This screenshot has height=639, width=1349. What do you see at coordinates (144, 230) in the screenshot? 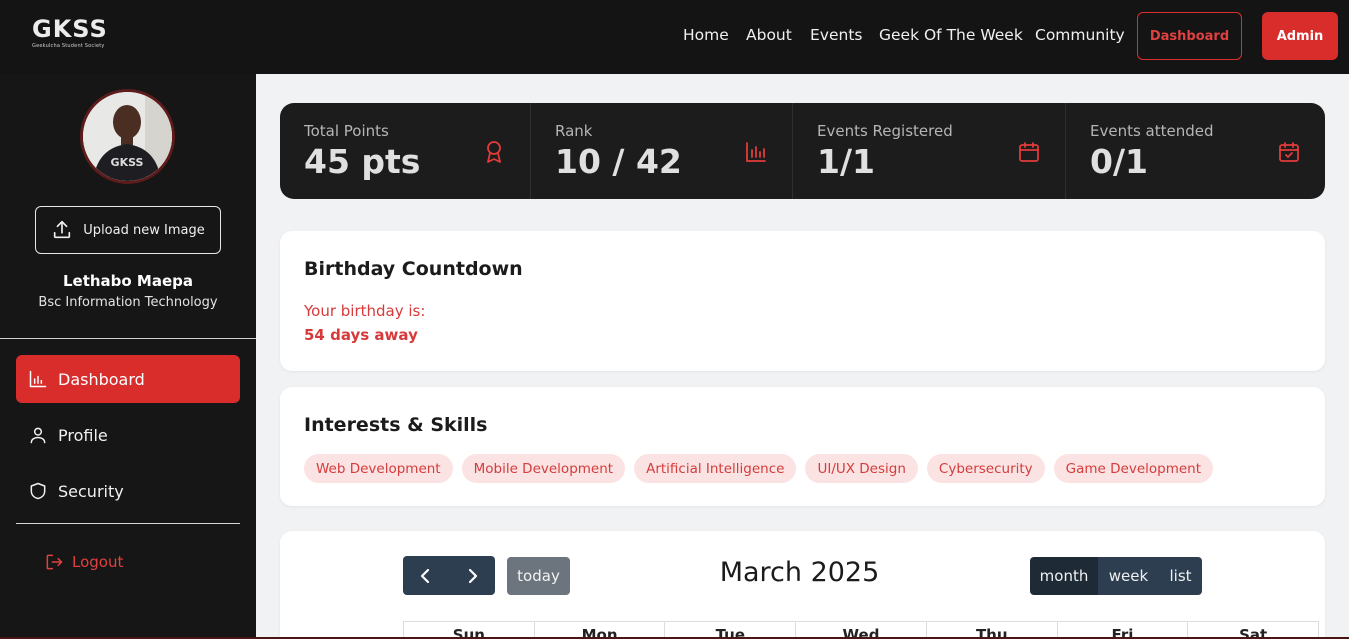
I see `upload-label: Upload new Image` at bounding box center [144, 230].